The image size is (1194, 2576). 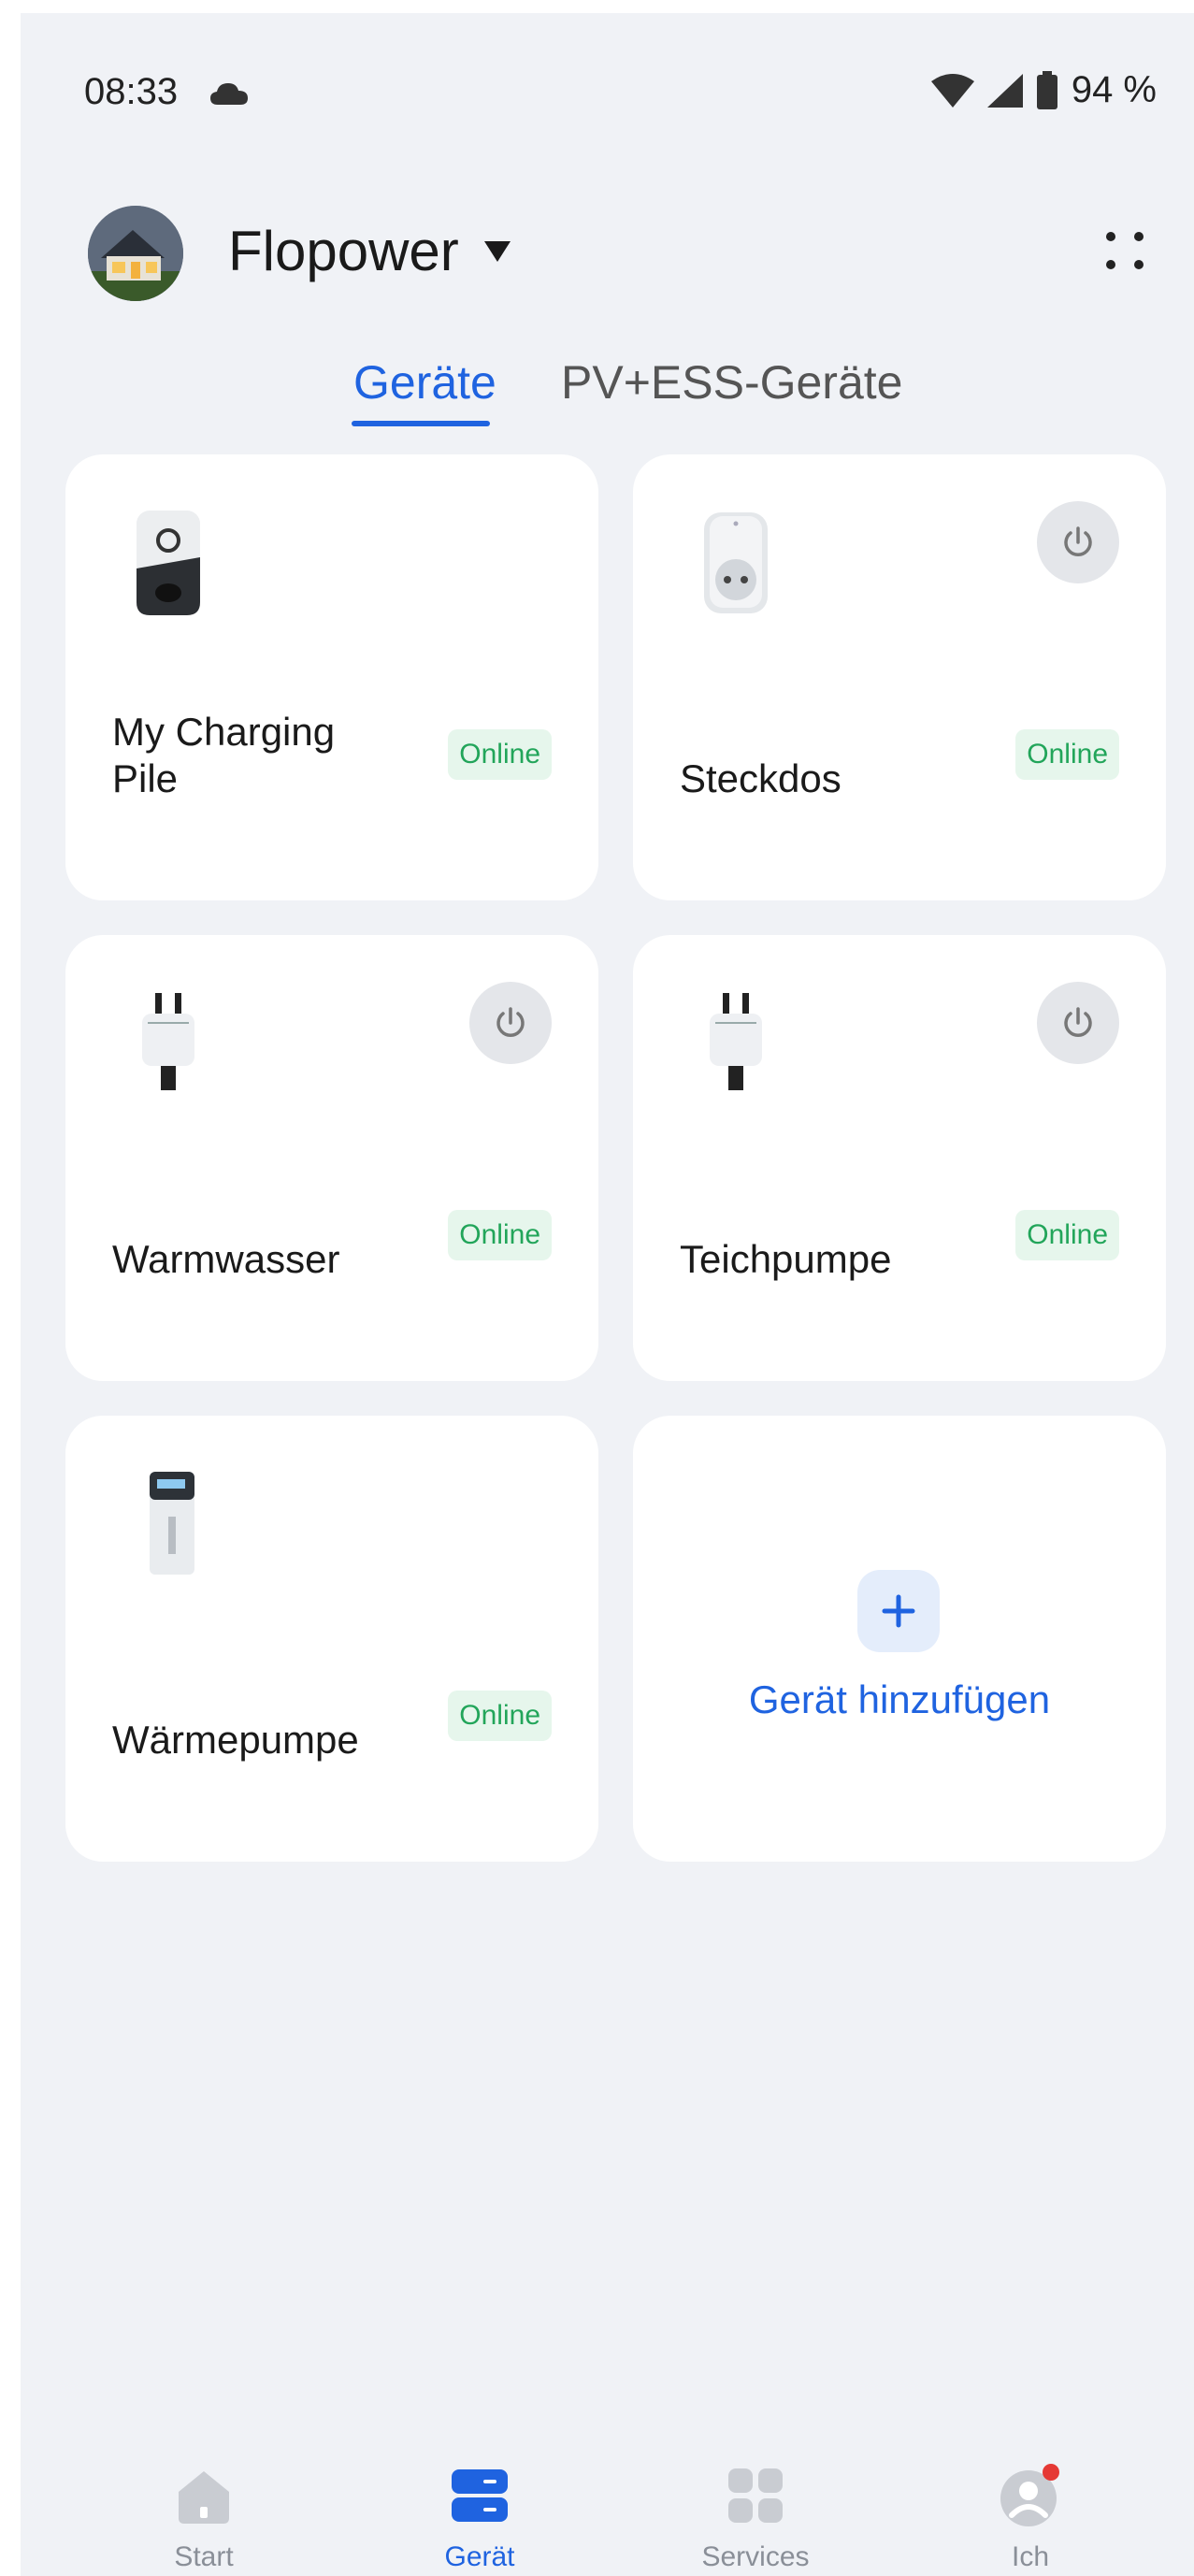 I want to click on status-icons: 94 %, so click(x=1043, y=90).